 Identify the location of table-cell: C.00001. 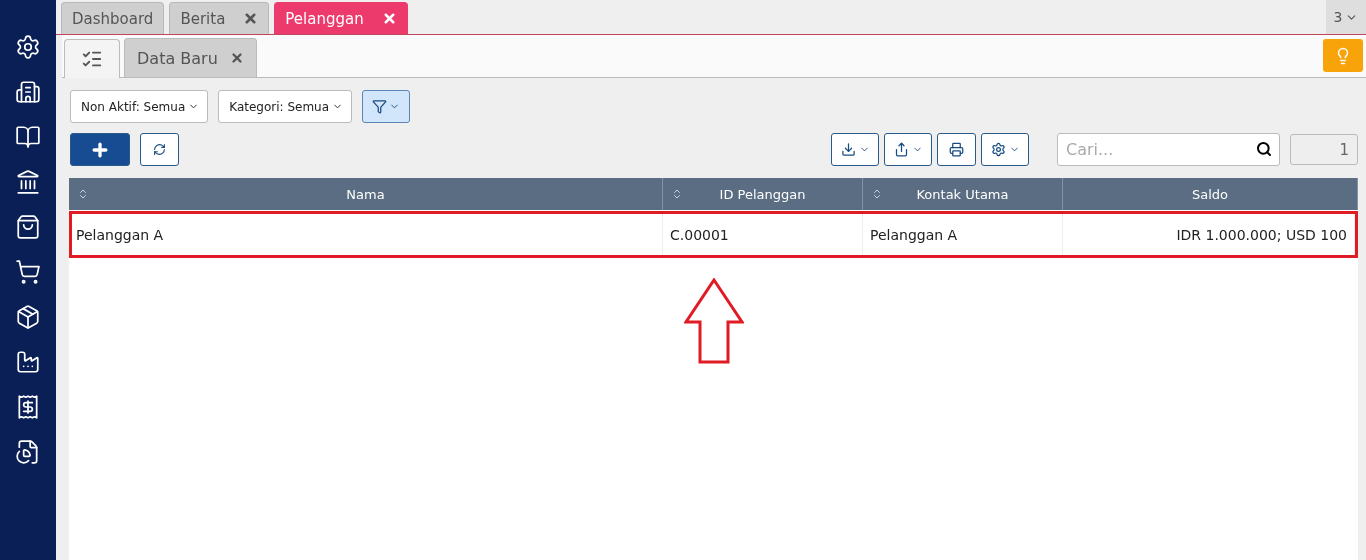
(763, 234).